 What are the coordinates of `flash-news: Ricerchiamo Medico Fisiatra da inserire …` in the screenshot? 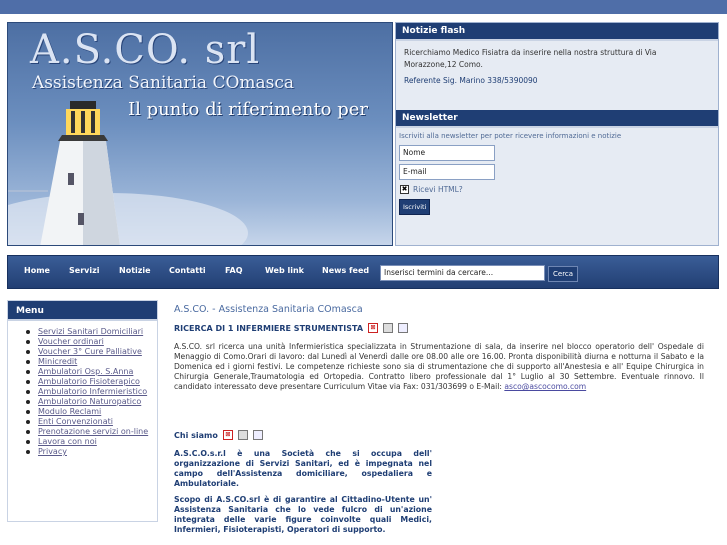 It's located at (557, 77).